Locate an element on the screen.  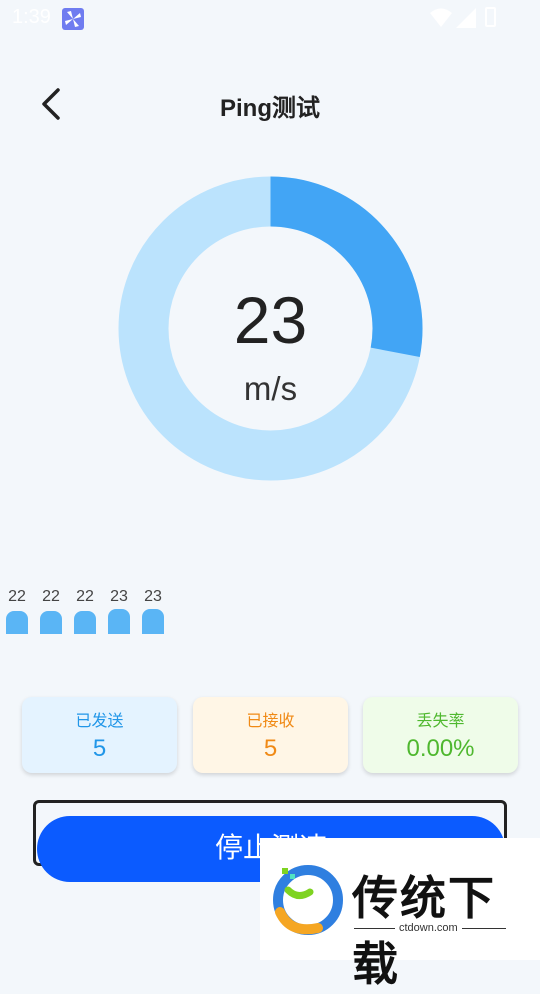
battery-icon is located at coordinates (490, 17).